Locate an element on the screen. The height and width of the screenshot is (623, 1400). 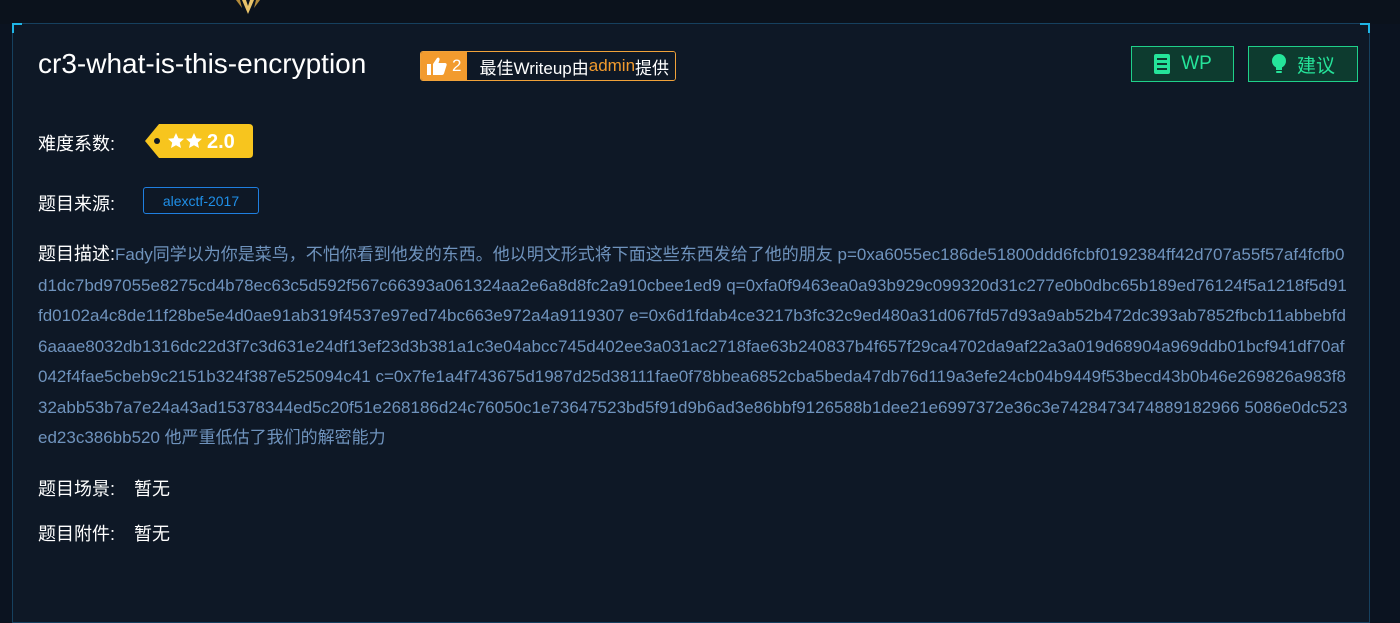
writeup-like-count: 2 is located at coordinates (444, 66).